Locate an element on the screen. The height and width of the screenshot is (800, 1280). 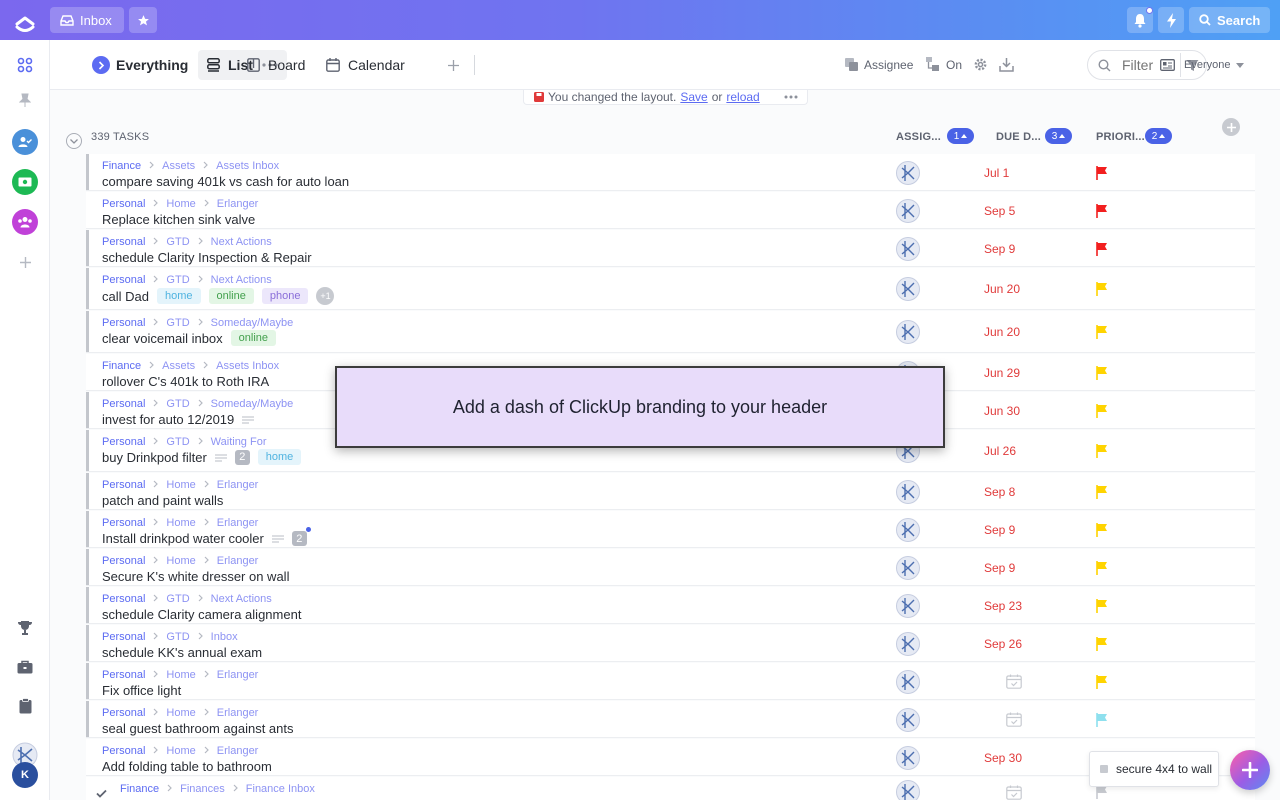
check-icon is located at coordinates (101, 792).